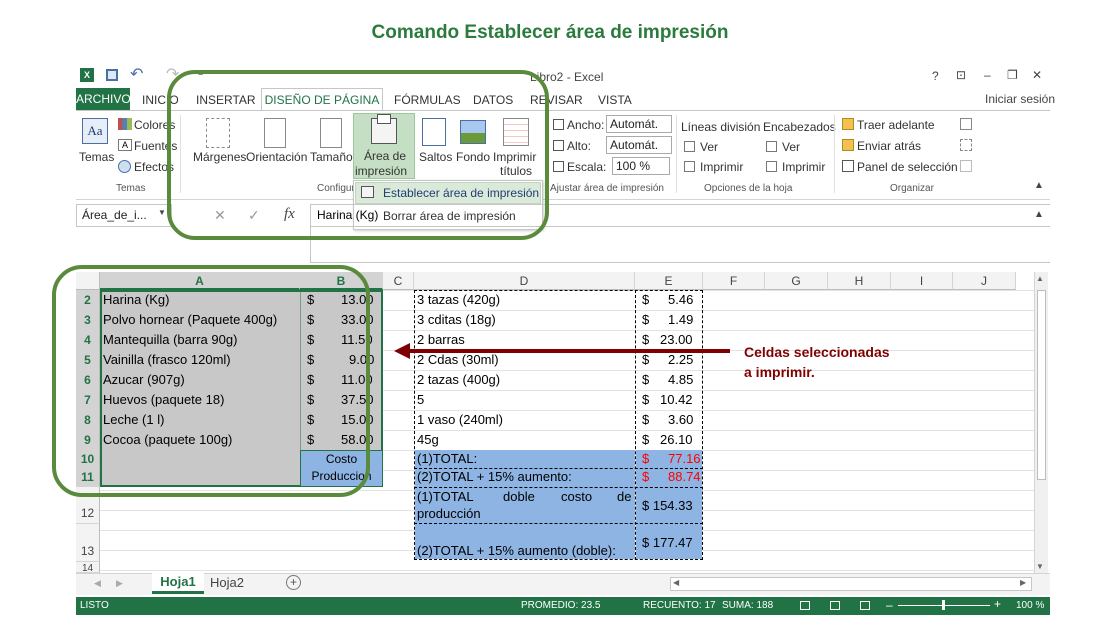  Describe the element at coordinates (112, 75) in the screenshot. I see `save-icon` at that location.